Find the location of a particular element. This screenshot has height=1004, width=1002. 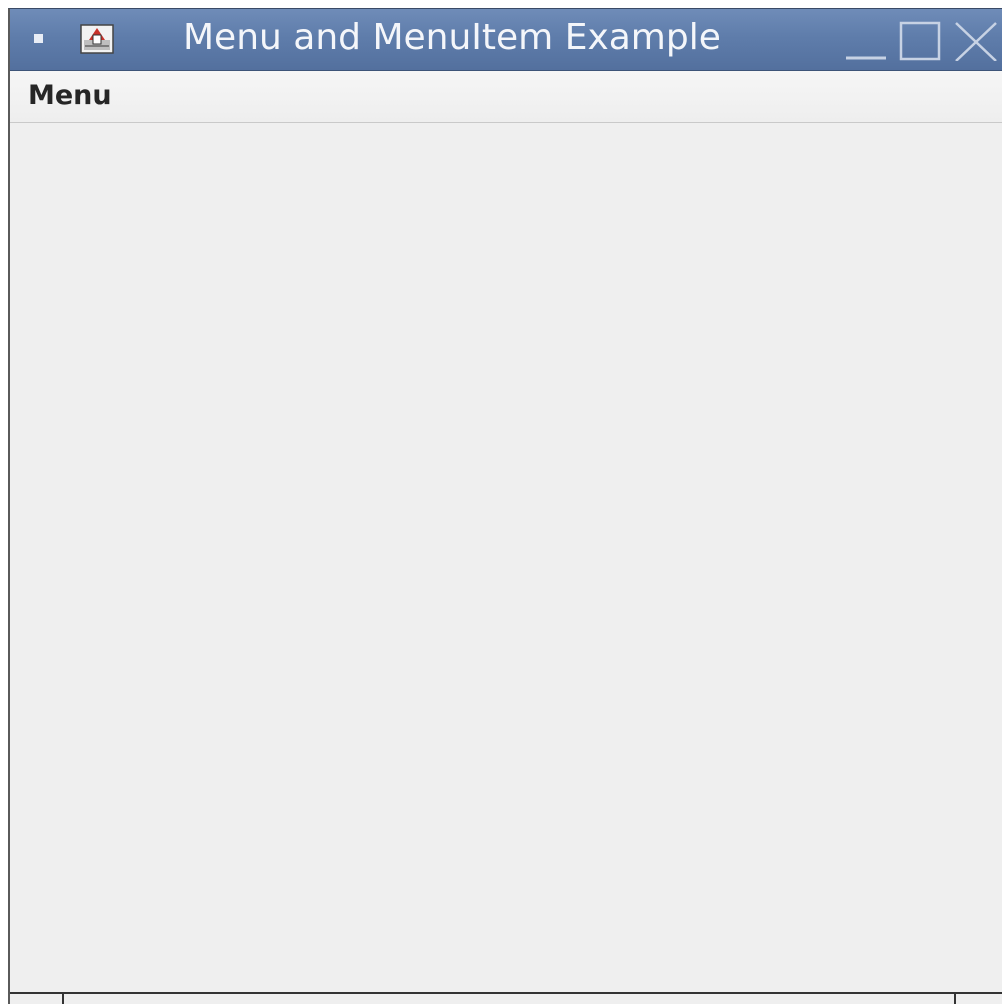

window-title: Menu and MenuItem Example is located at coordinates (452, 37).